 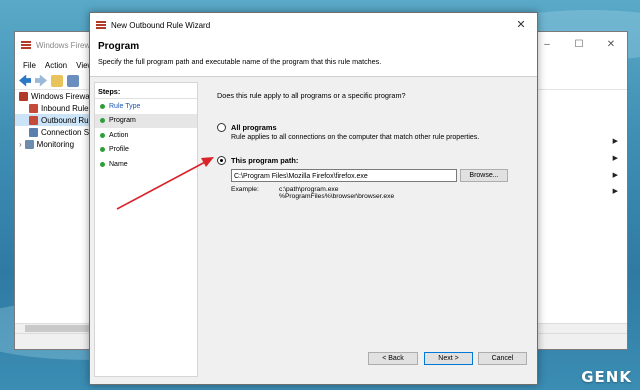 I want to click on site-logo: GENK, so click(x=606, y=377).